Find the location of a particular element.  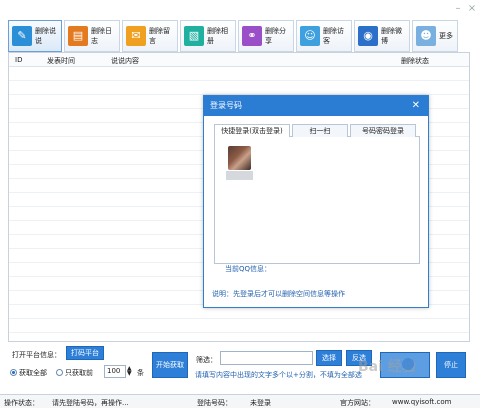

toolbar-button-2: ✉ 删除留言 is located at coordinates (150, 36).